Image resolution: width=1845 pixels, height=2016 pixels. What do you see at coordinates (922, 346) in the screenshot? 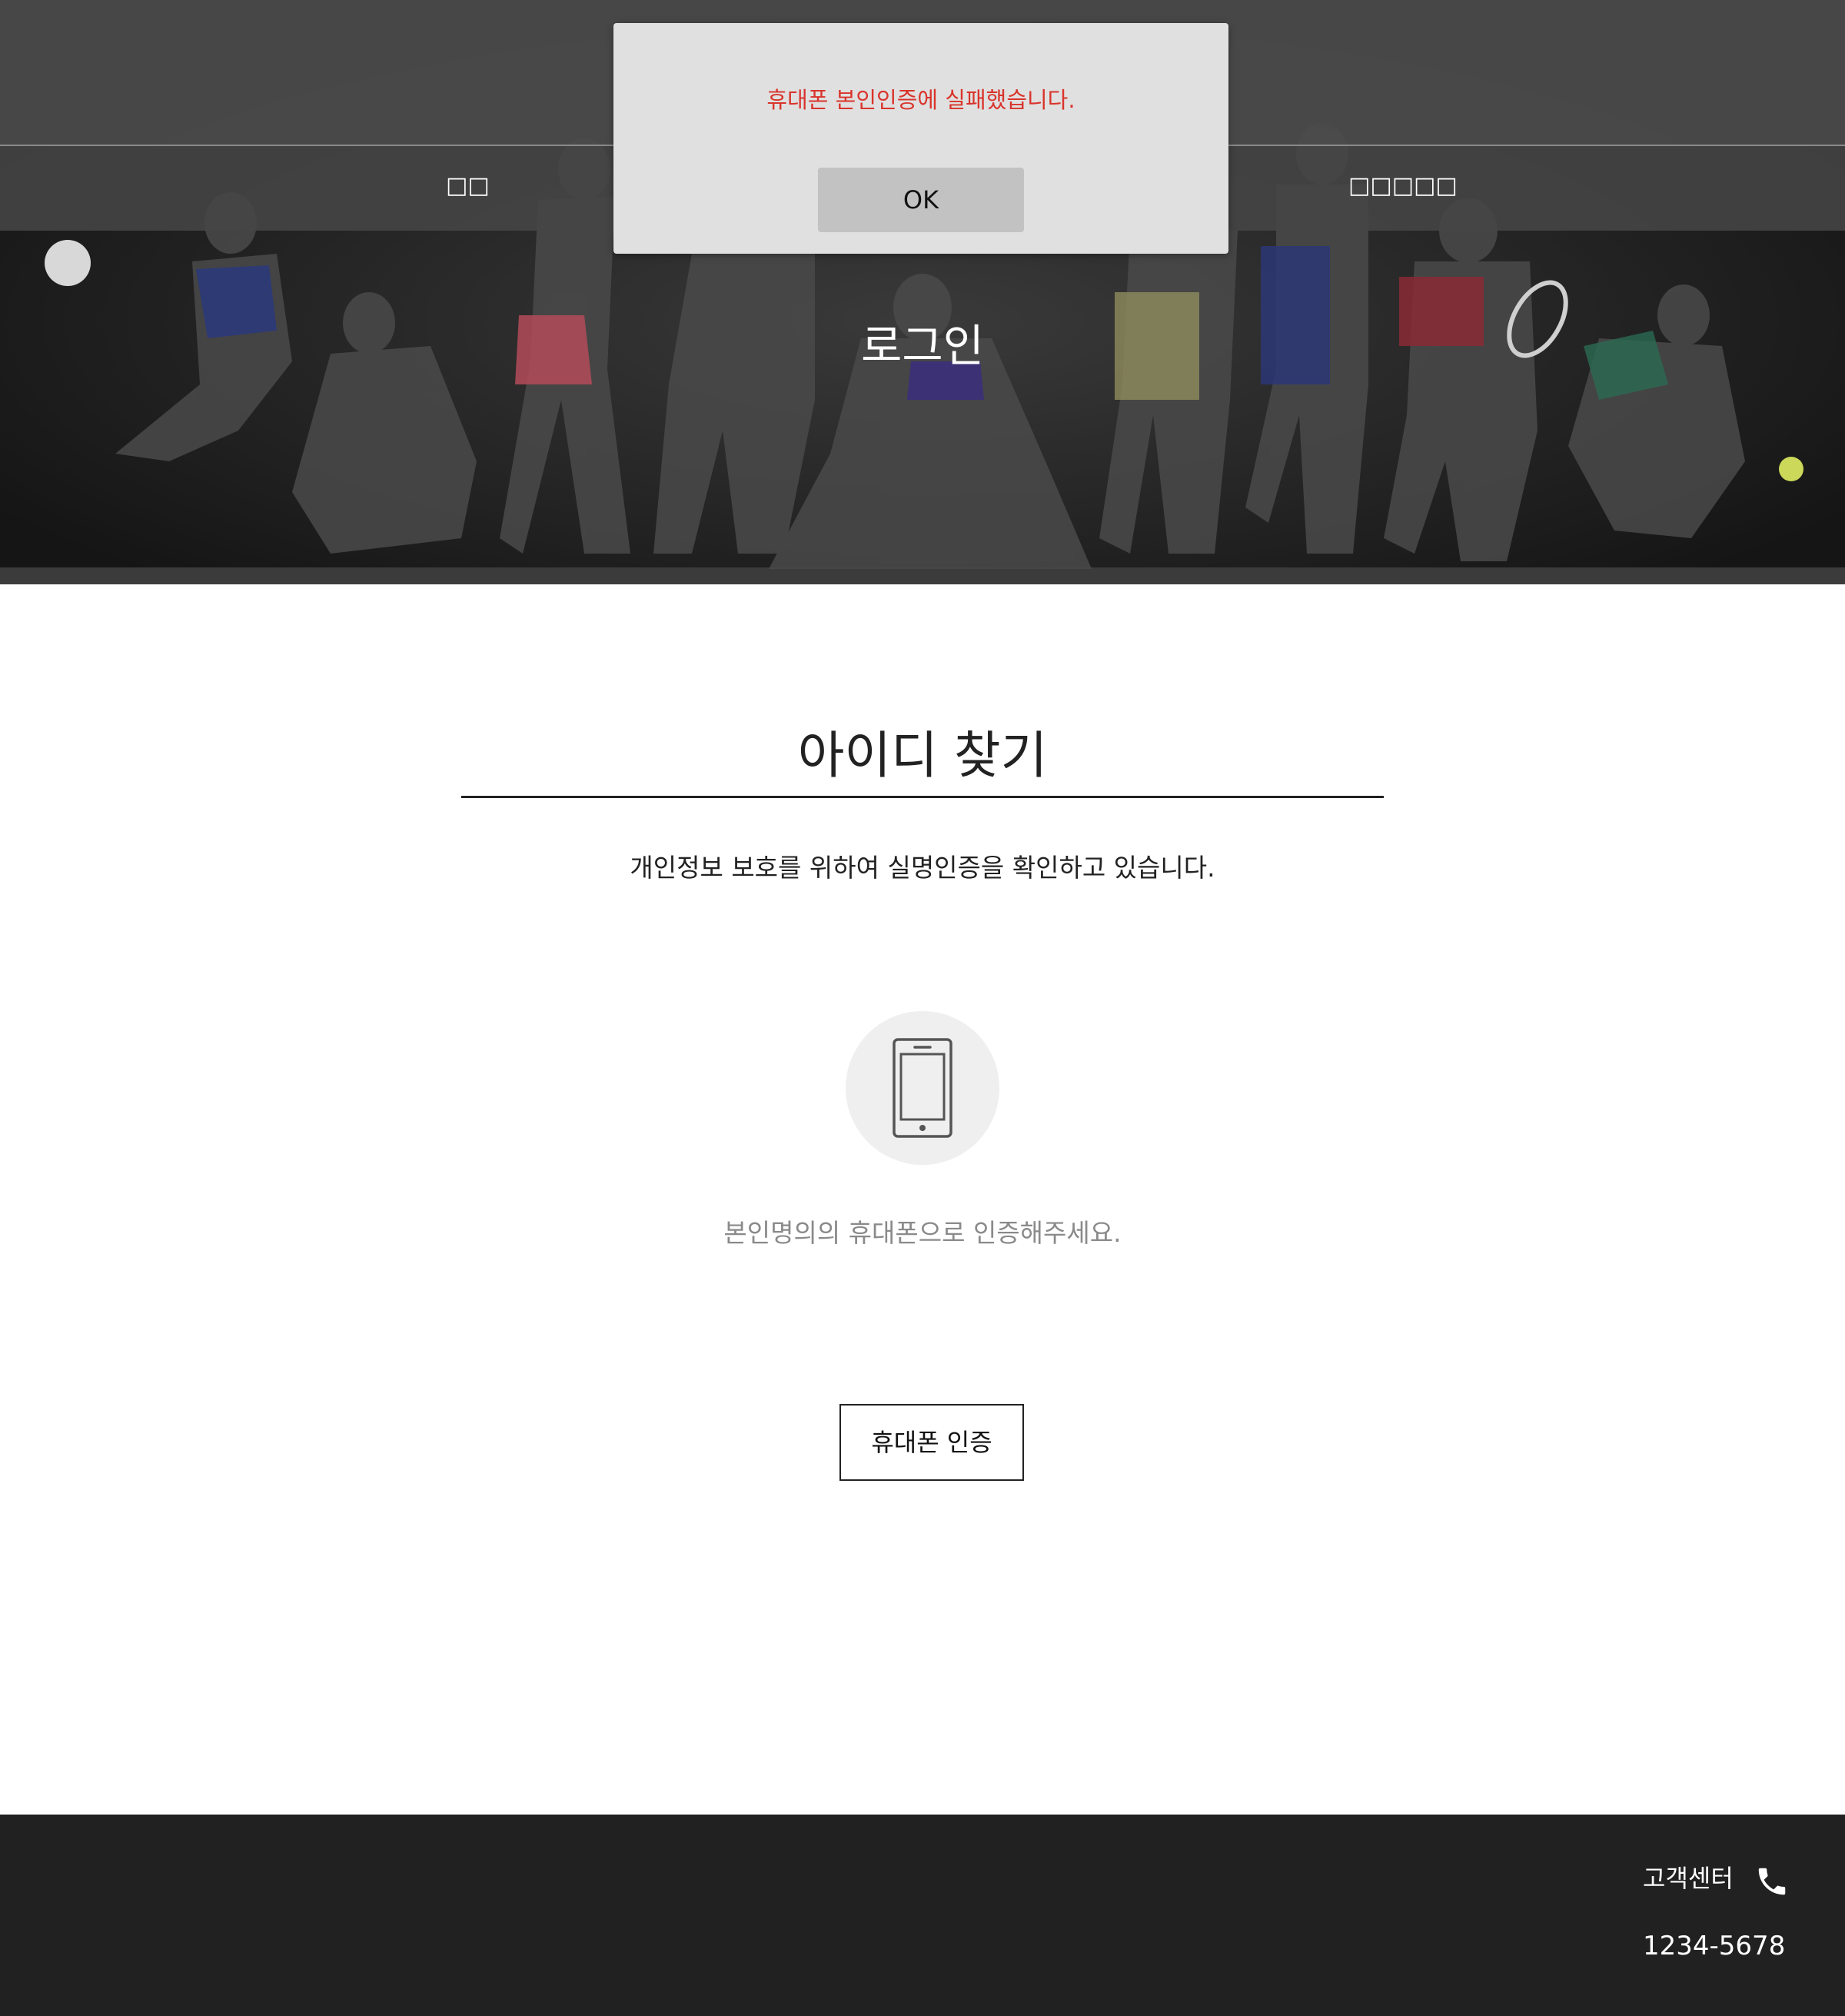
I see `hero-title: 로그인` at bounding box center [922, 346].